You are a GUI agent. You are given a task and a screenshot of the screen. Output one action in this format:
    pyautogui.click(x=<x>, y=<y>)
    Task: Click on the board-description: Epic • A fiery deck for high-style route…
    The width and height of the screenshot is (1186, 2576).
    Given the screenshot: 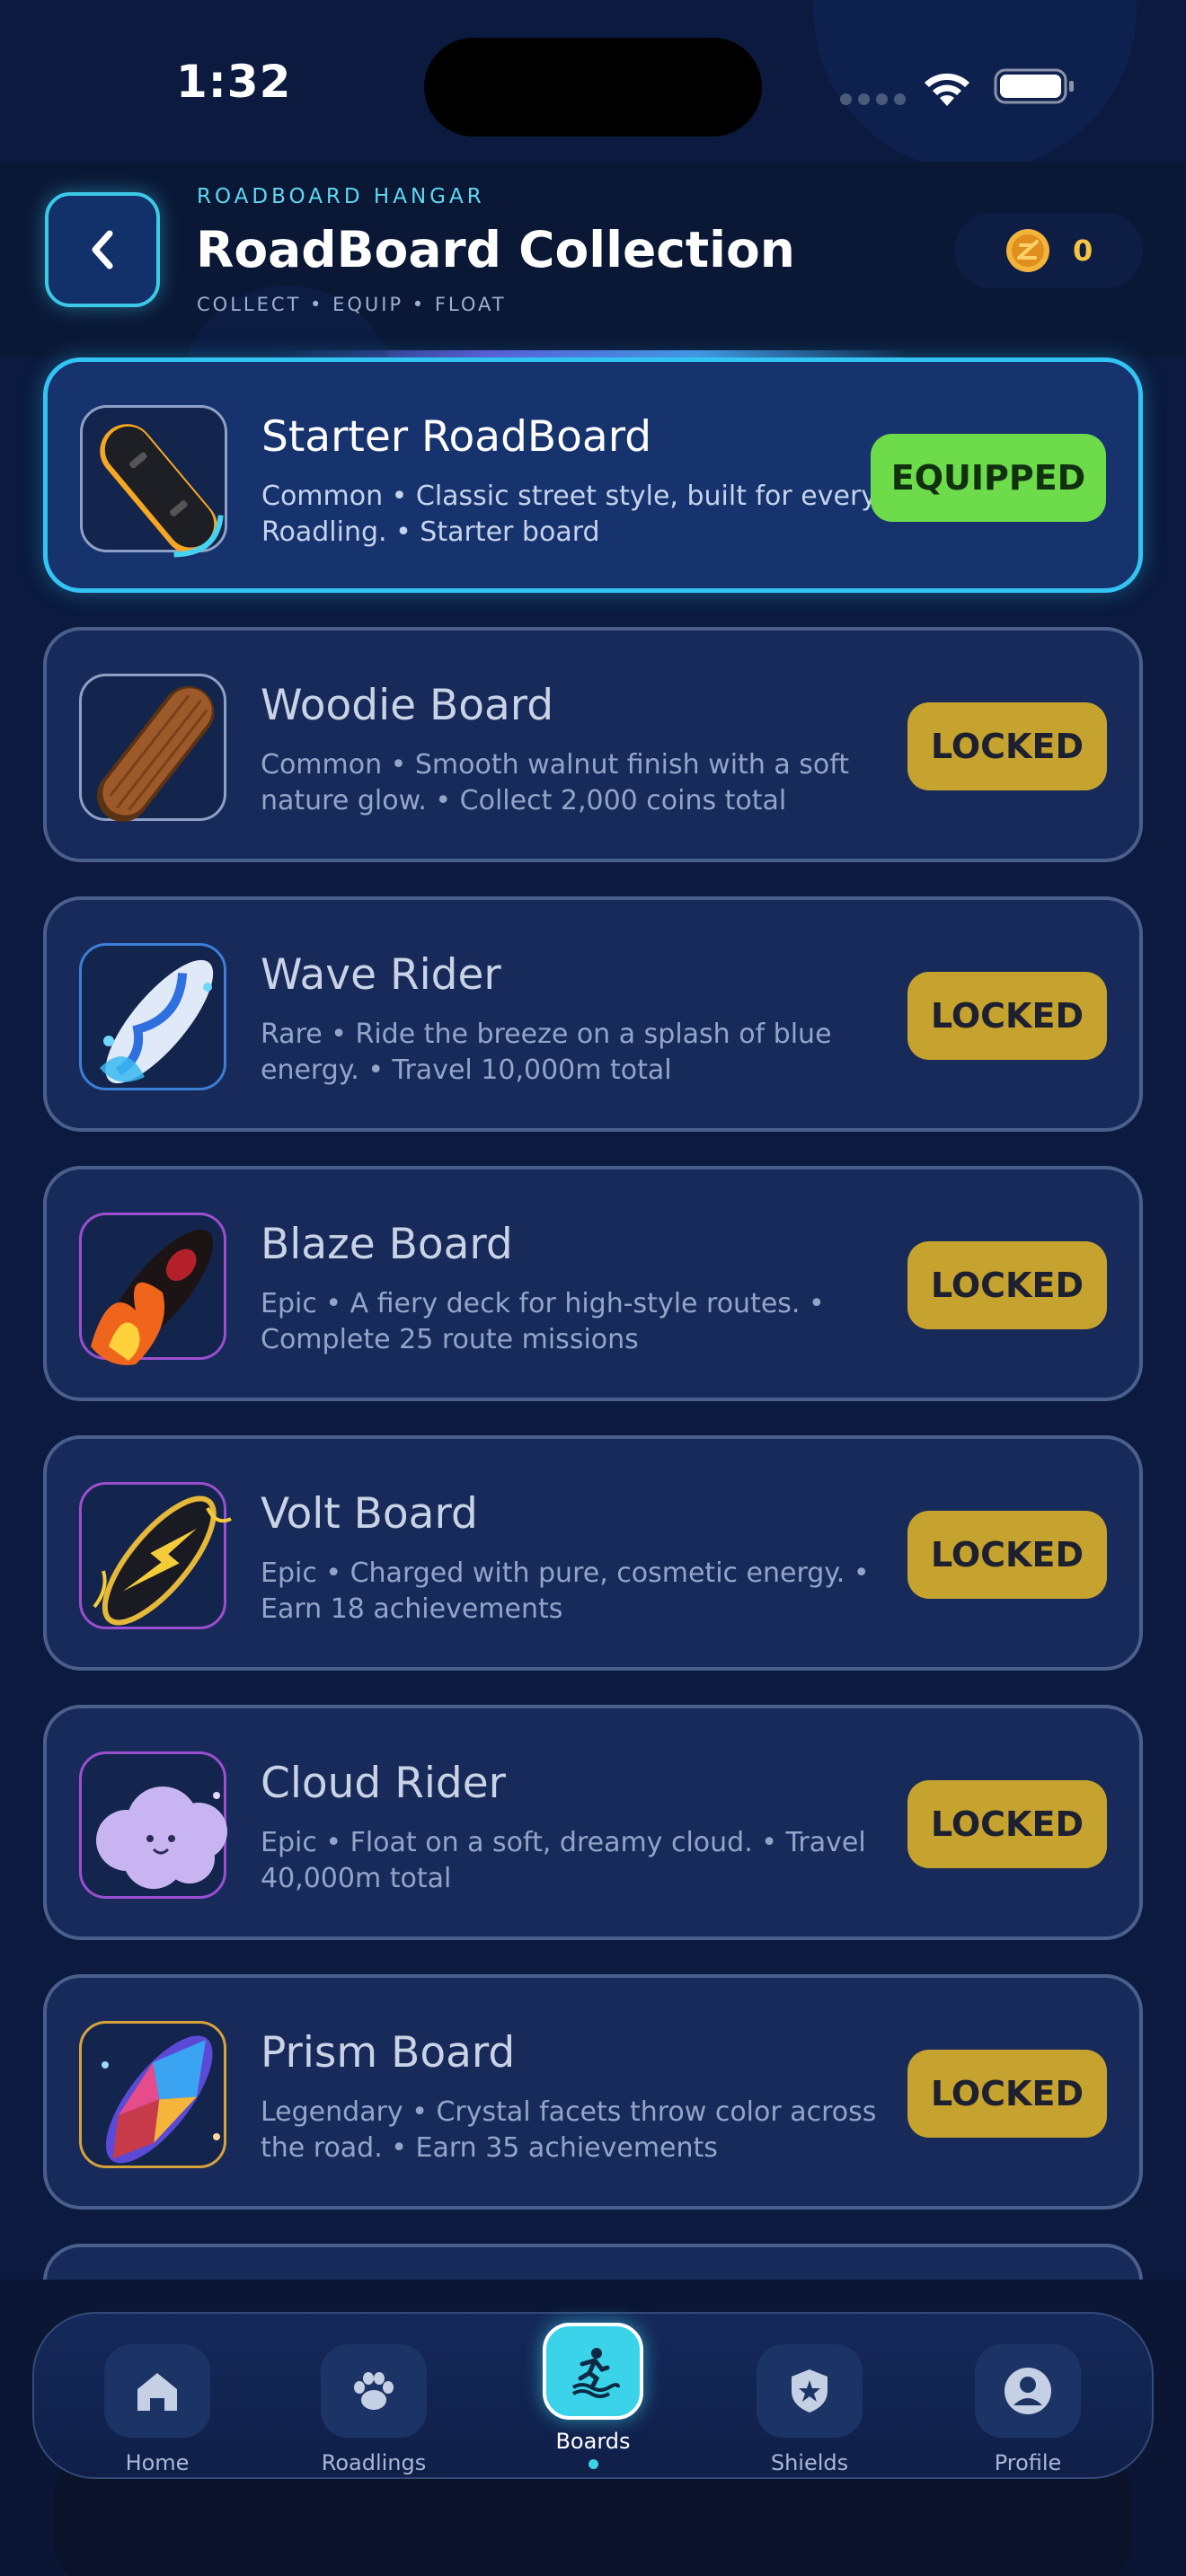 What is the action you would take?
    pyautogui.click(x=543, y=1321)
    